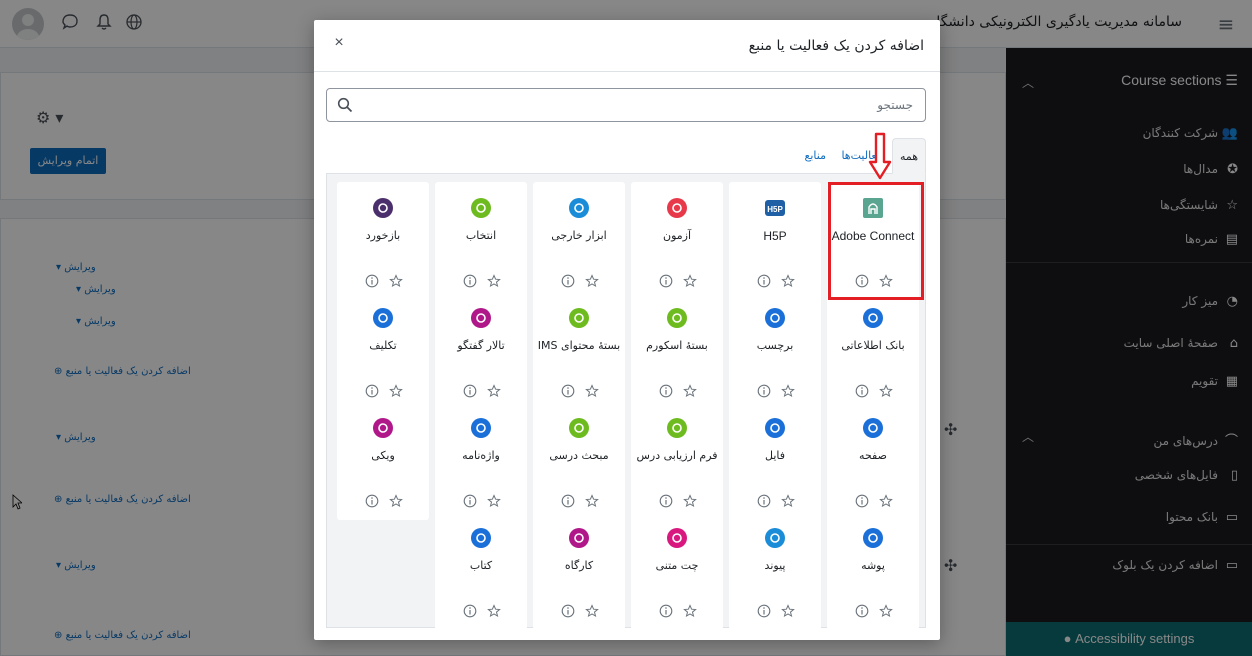 The height and width of the screenshot is (656, 1252). I want to click on category-tabs: همه فعالیت‌ها منابع, so click(626, 156).